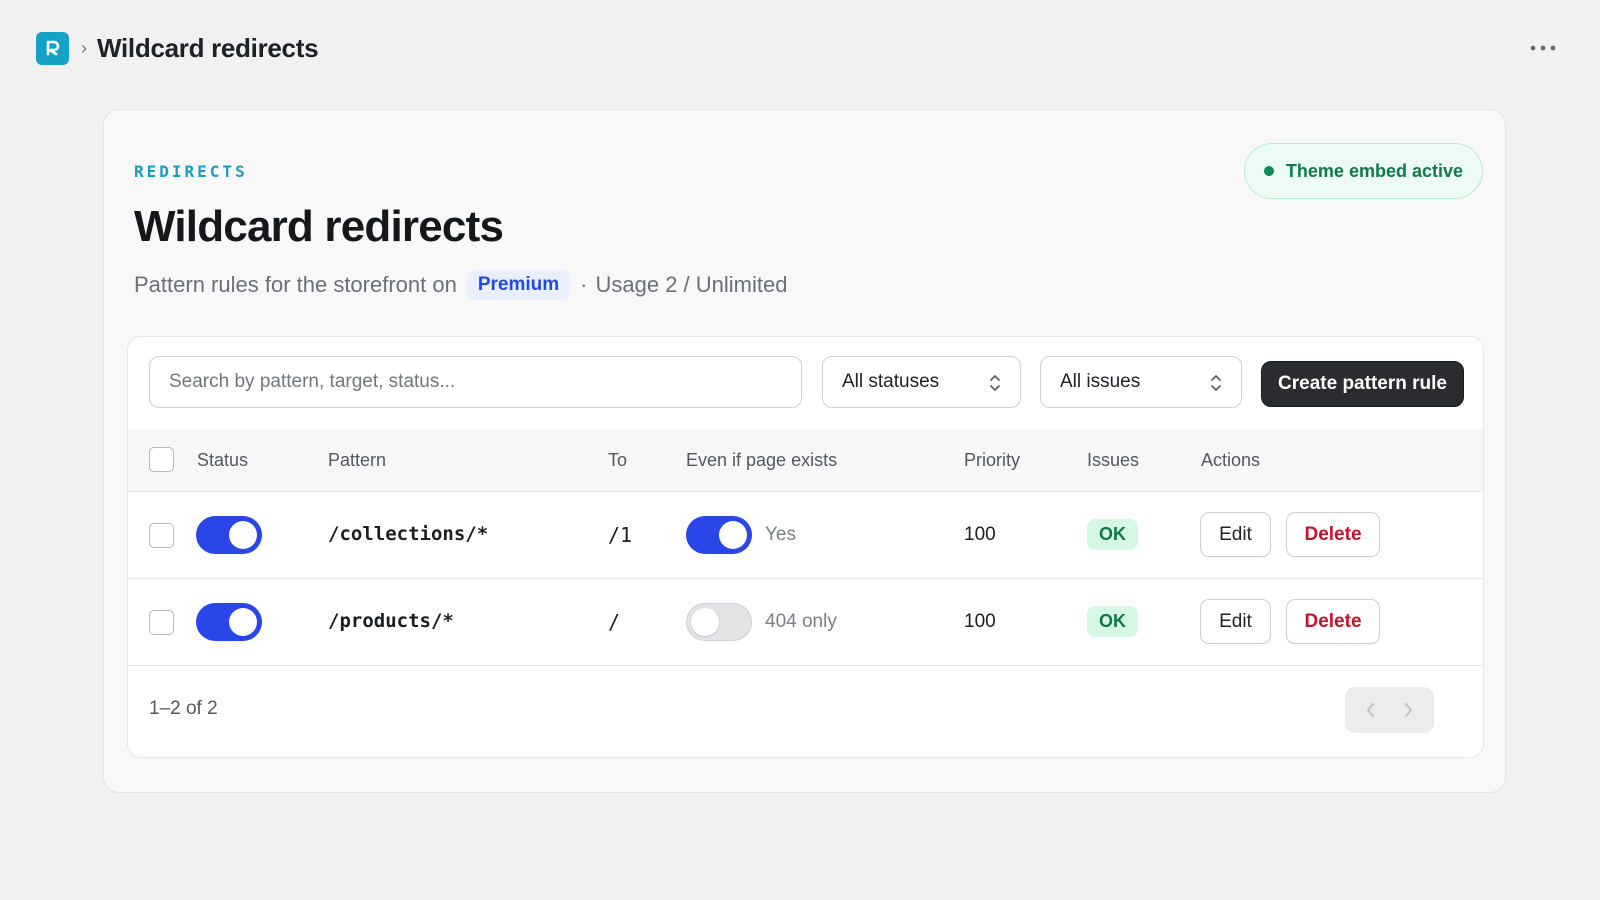 The image size is (1600, 900). What do you see at coordinates (805, 535) in the screenshot?
I see `table-row: /collections/* /1 Yes 100 OK Edit Delete` at bounding box center [805, 535].